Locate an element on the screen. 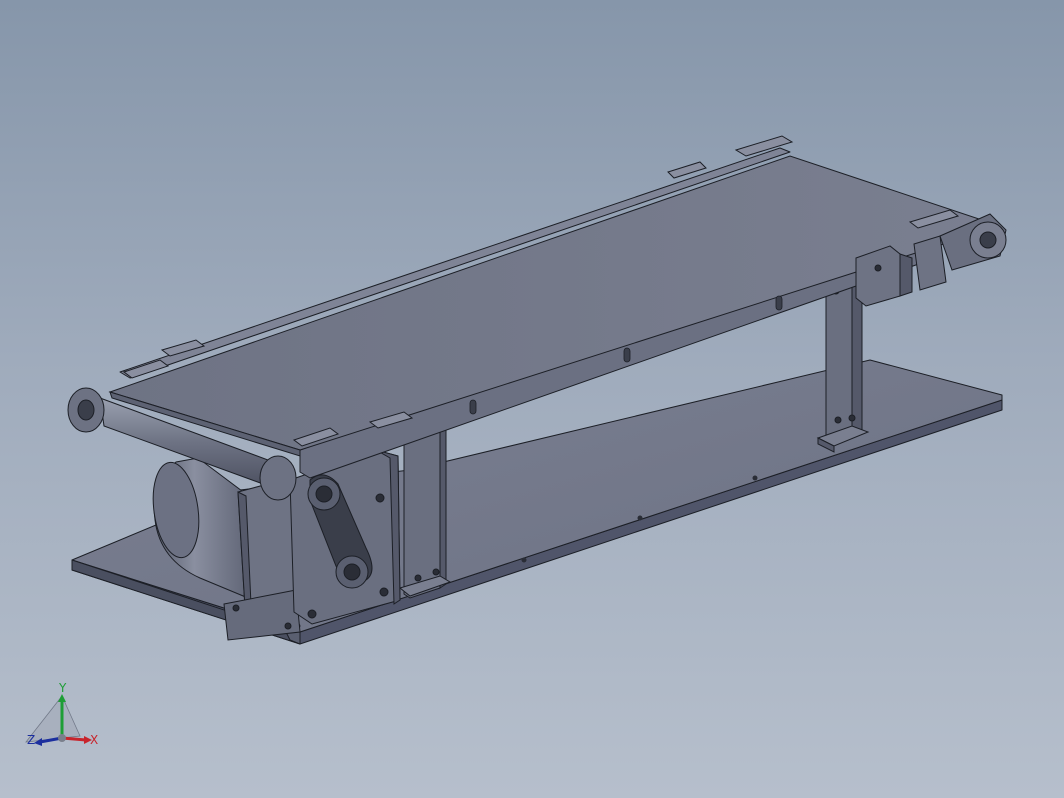 The width and height of the screenshot is (1064, 798). x-axis-label: X is located at coordinates (94, 740).